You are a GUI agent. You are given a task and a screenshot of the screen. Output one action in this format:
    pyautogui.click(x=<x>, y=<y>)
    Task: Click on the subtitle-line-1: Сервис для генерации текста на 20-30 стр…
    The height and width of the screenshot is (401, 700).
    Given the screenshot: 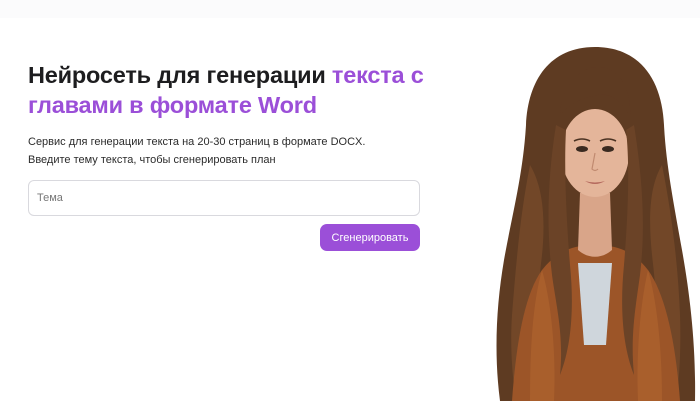 What is the action you would take?
    pyautogui.click(x=197, y=142)
    